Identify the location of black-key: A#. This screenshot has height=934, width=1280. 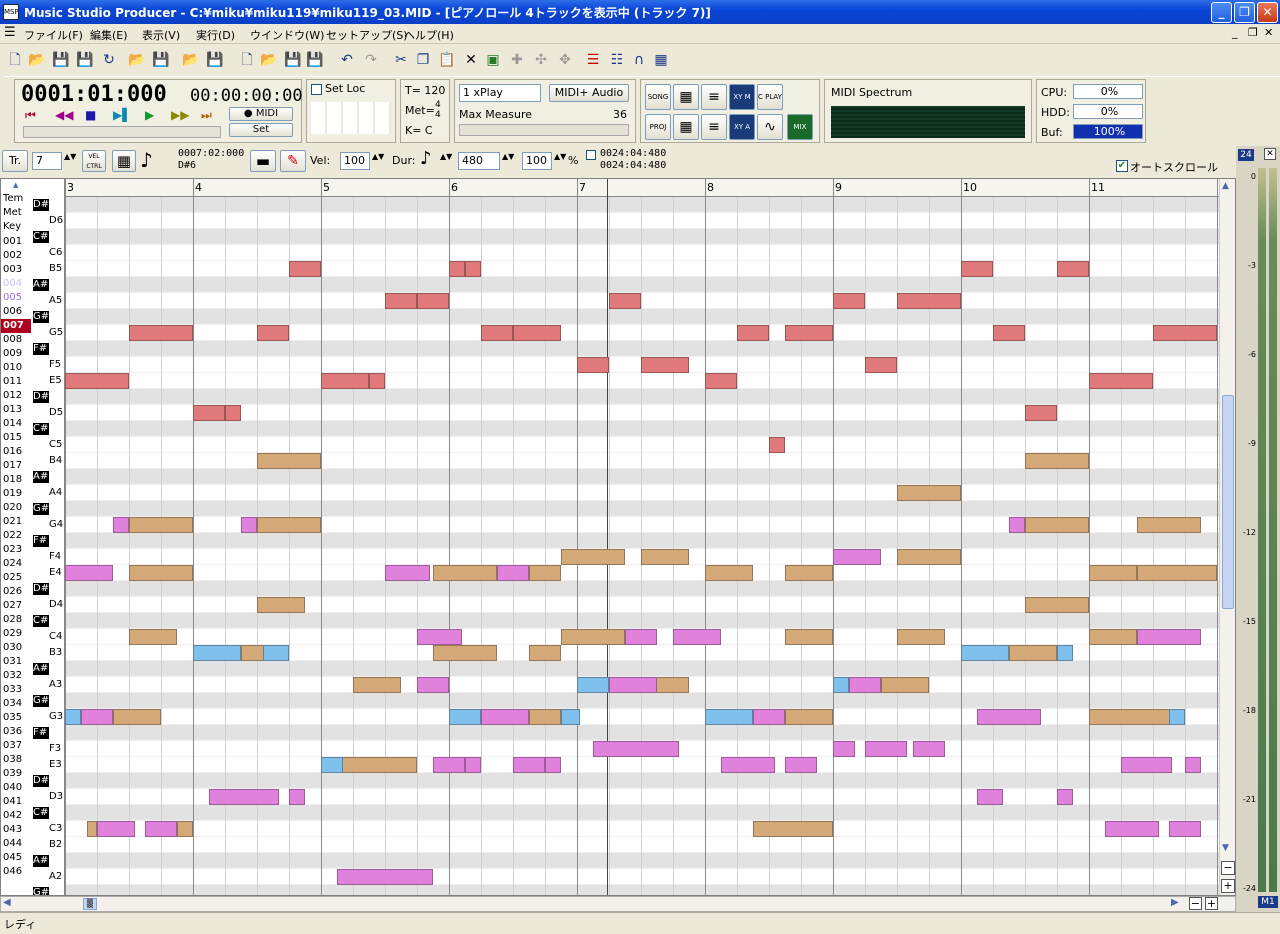
(41, 669).